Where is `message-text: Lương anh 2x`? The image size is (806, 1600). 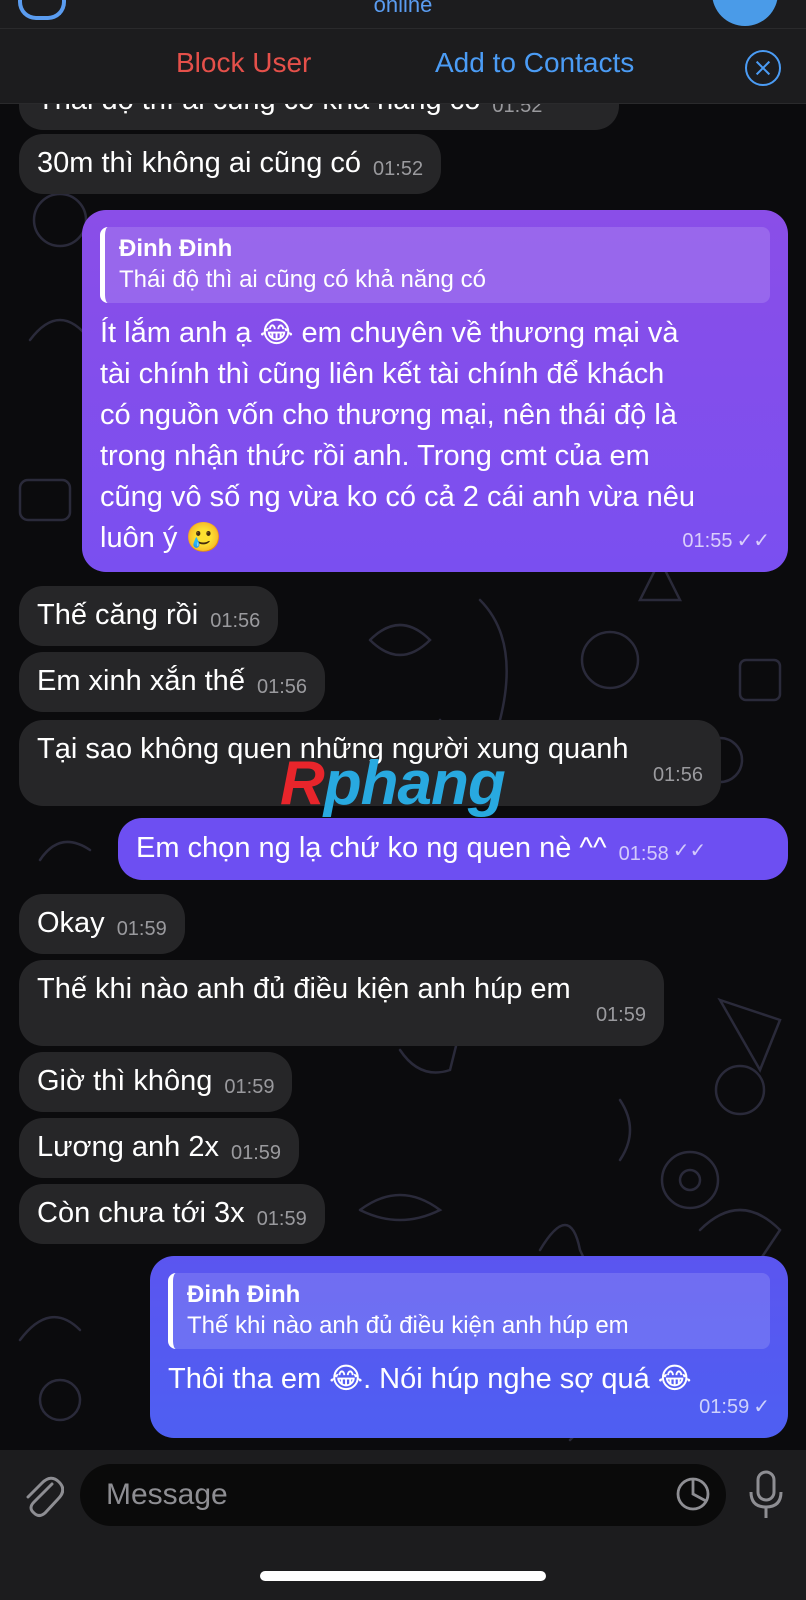 message-text: Lương anh 2x is located at coordinates (128, 1147).